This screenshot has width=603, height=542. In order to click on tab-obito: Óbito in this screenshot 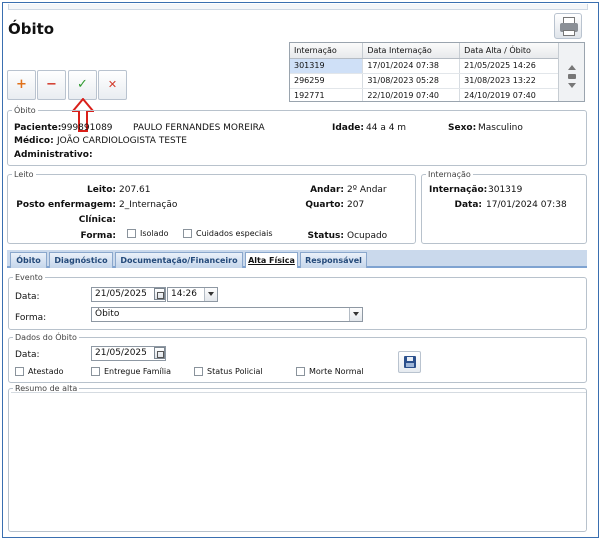, I will do `click(28, 260)`.